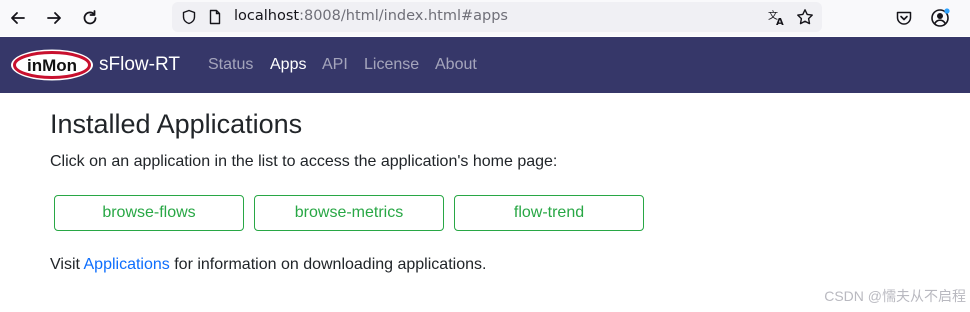 The height and width of the screenshot is (312, 970). Describe the element at coordinates (267, 16) in the screenshot. I see `url-host: localhost` at that location.